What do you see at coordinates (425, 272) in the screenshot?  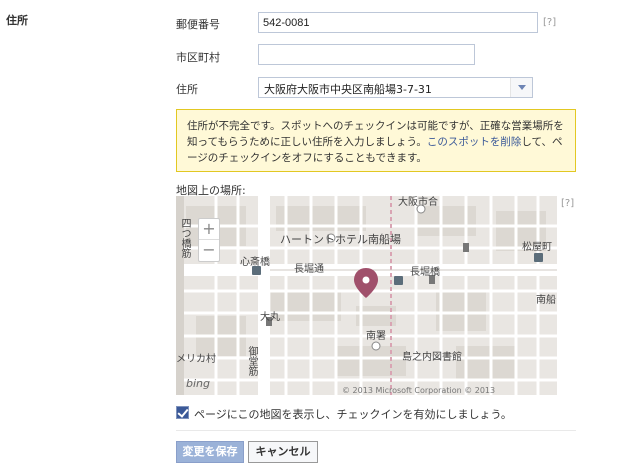 I see `map-label-nagahoribashi: 長堀橋` at bounding box center [425, 272].